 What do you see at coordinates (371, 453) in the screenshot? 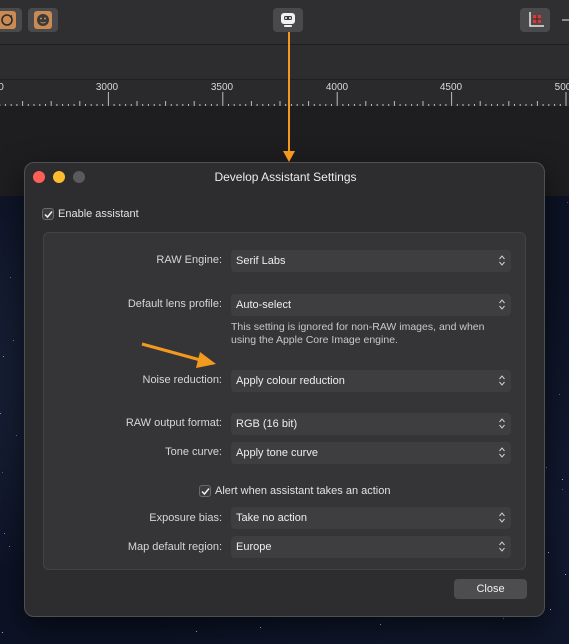
I see `tone-curve-select: Apply tone curve` at bounding box center [371, 453].